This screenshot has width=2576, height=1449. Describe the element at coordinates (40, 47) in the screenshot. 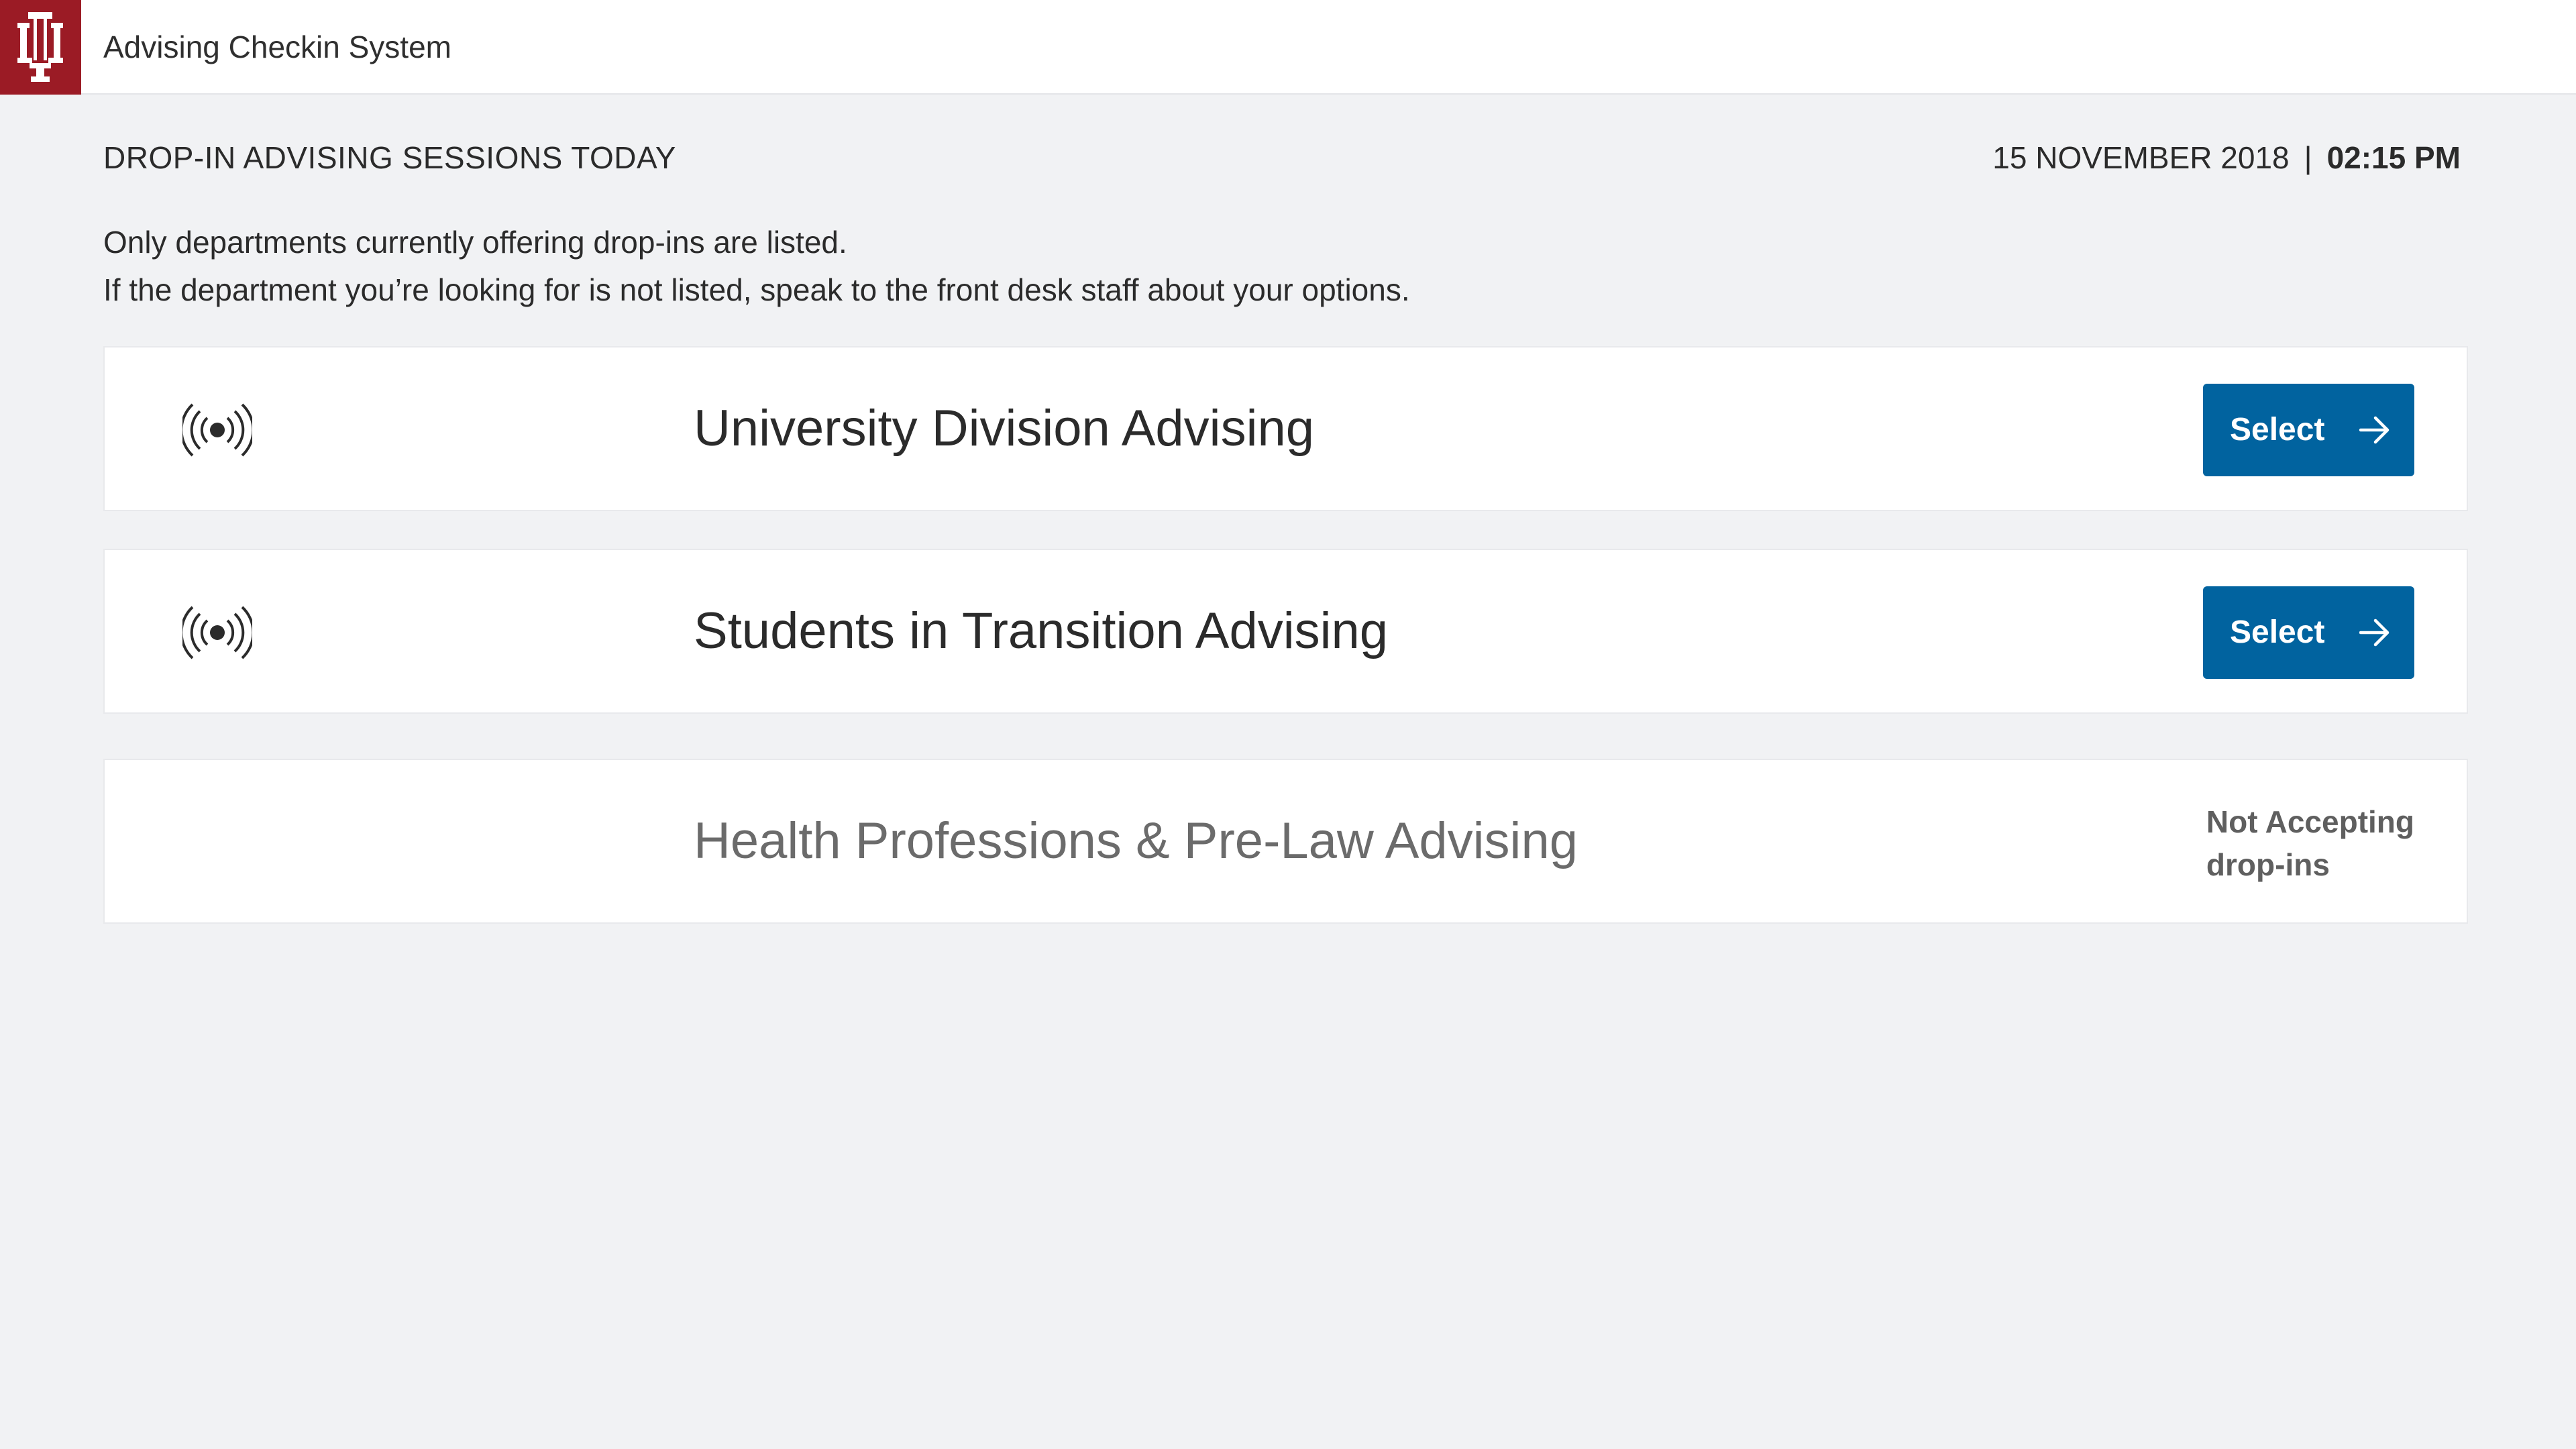

I see `iu-trident-icon` at that location.